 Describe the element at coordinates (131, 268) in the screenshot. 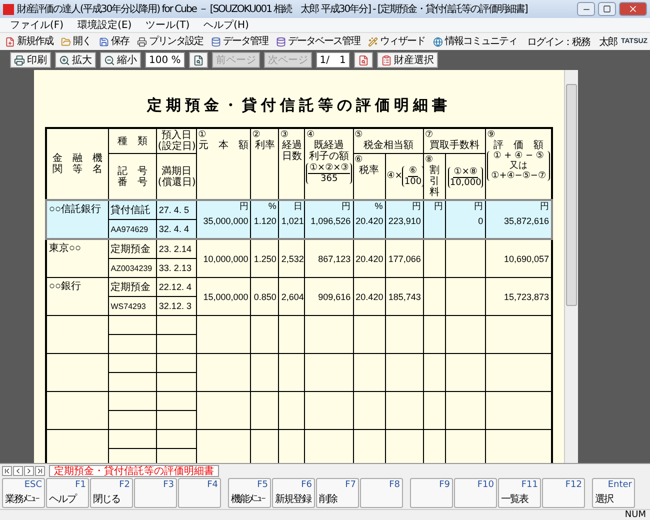

I see `table-cell: AZ0034239` at that location.